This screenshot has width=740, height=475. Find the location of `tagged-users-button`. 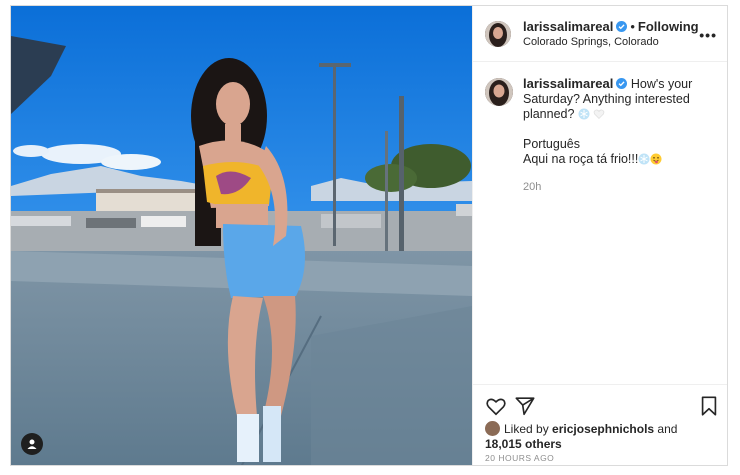

tagged-users-button is located at coordinates (32, 444).